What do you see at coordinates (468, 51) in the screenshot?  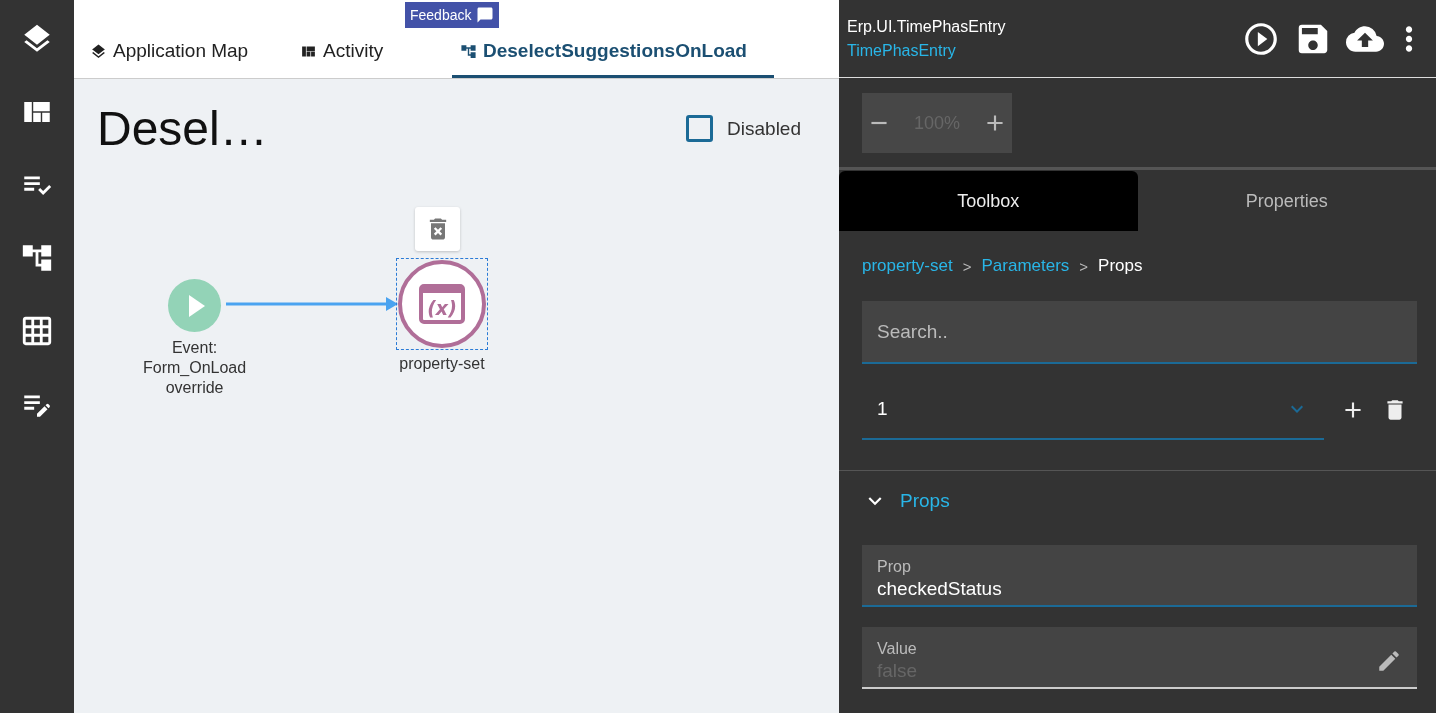 I see `flow-icon` at bounding box center [468, 51].